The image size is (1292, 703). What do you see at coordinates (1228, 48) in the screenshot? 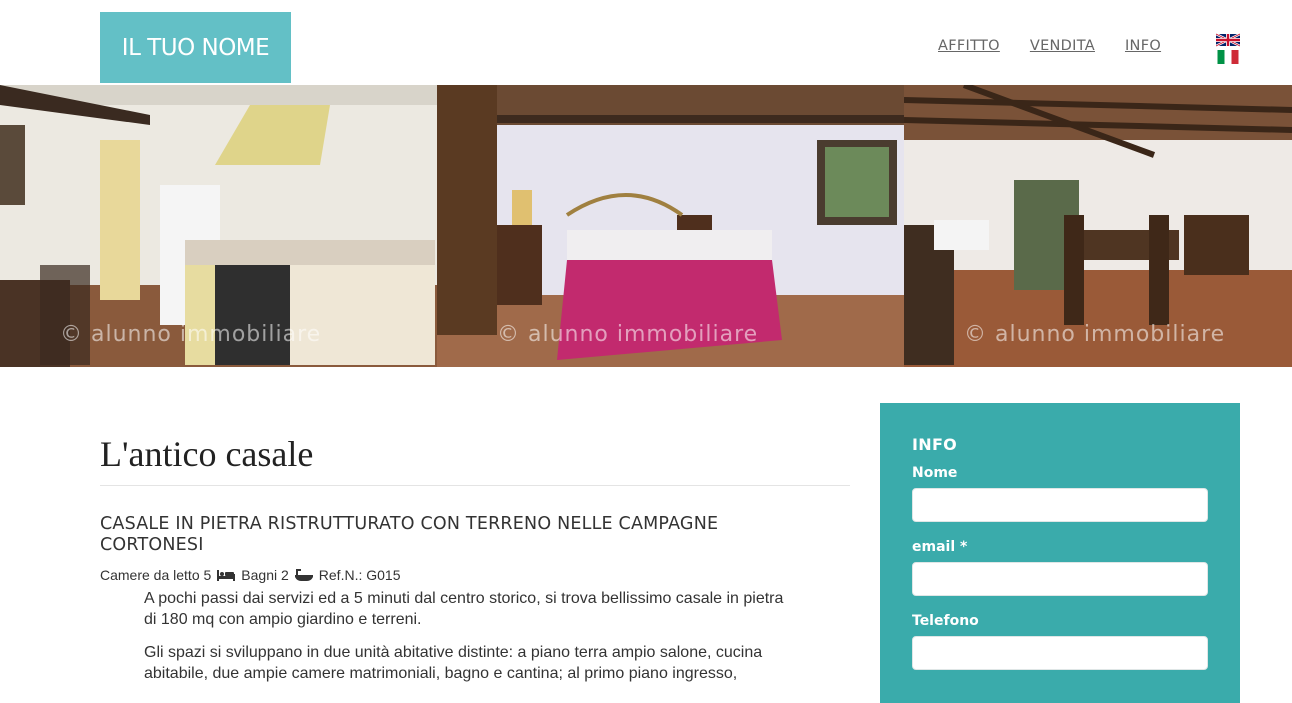
I see `language-switcher` at bounding box center [1228, 48].